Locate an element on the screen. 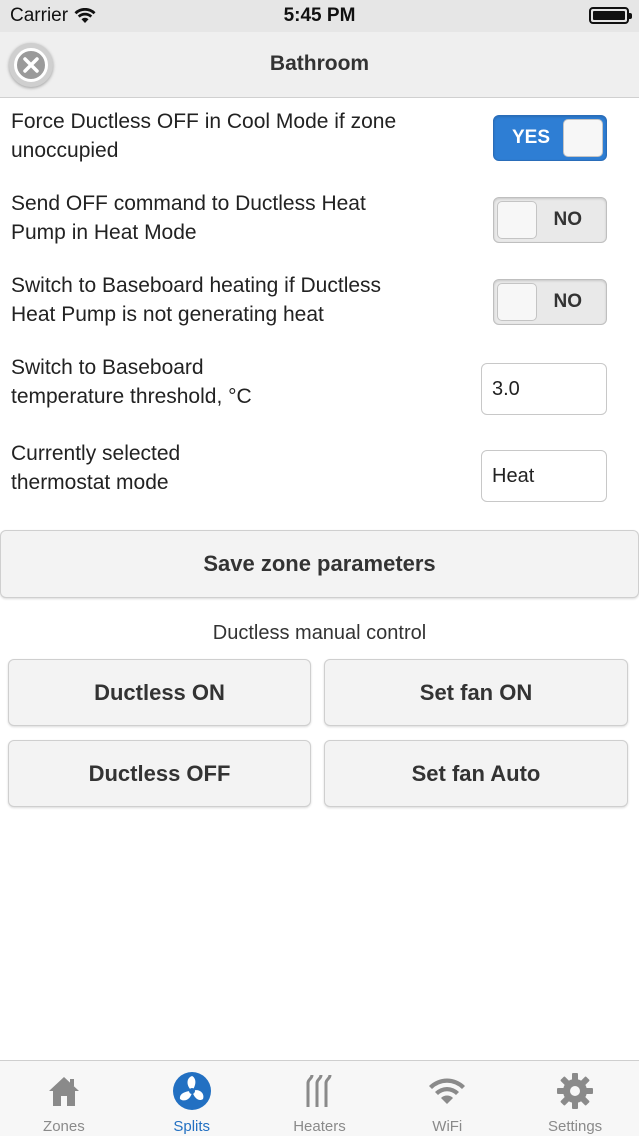 The height and width of the screenshot is (1136, 639). tab-zones: Zones is located at coordinates (64, 1098).